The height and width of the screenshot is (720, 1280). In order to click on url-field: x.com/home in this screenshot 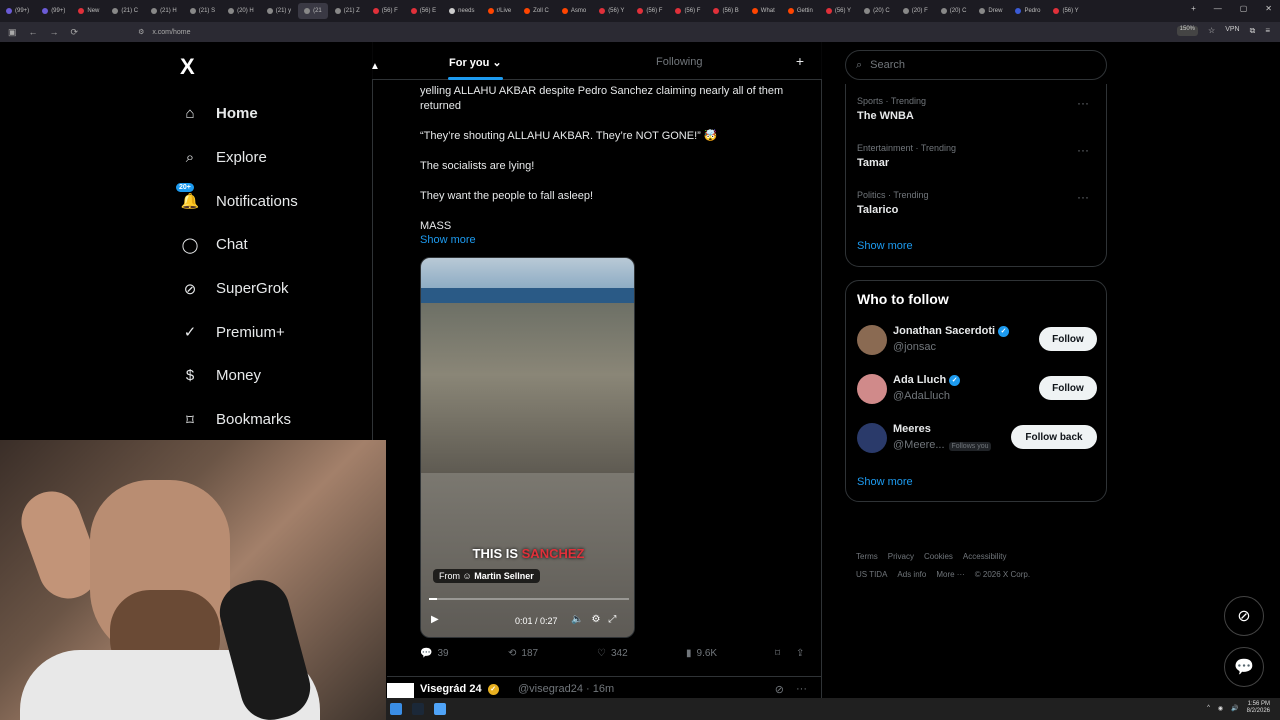, I will do `click(171, 32)`.